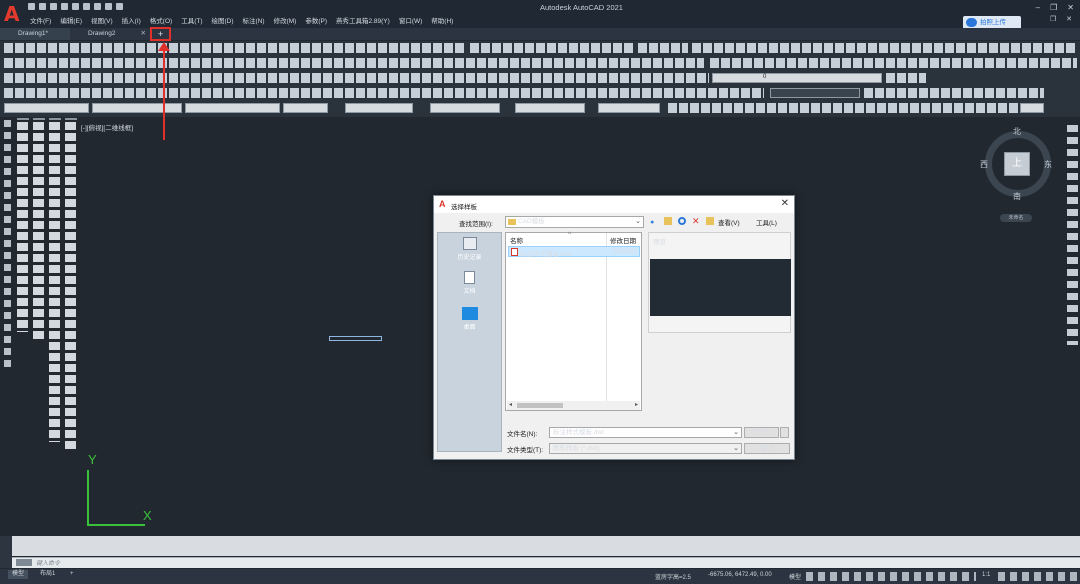 This screenshot has height=584, width=1080. I want to click on color-combo, so click(46, 108).